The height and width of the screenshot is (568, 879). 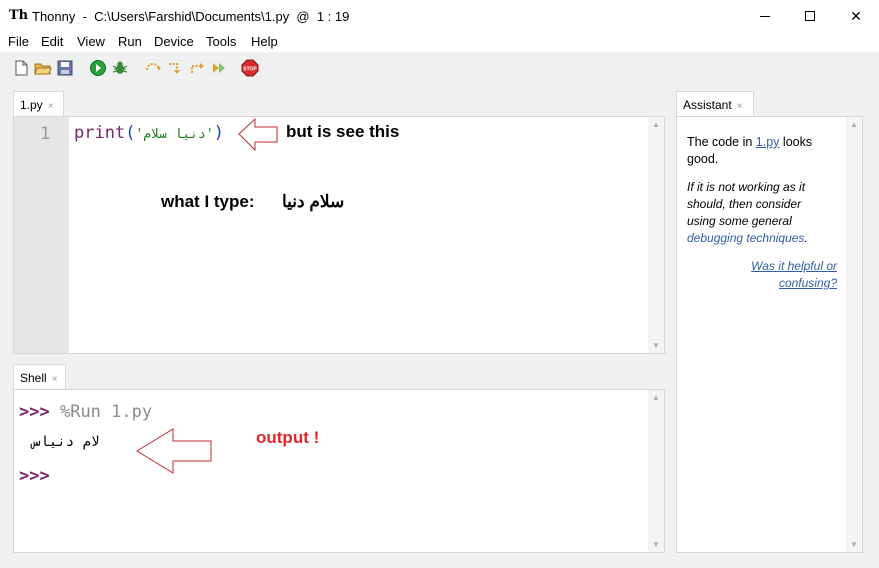 I want to click on menu-edit: Edit, so click(x=52, y=41).